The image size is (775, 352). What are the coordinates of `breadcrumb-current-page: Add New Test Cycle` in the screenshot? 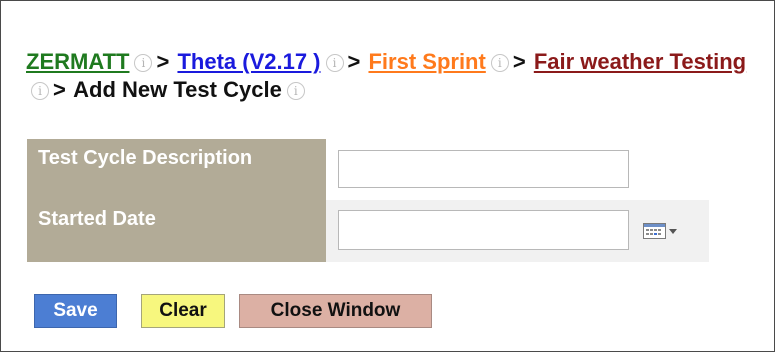 It's located at (177, 89).